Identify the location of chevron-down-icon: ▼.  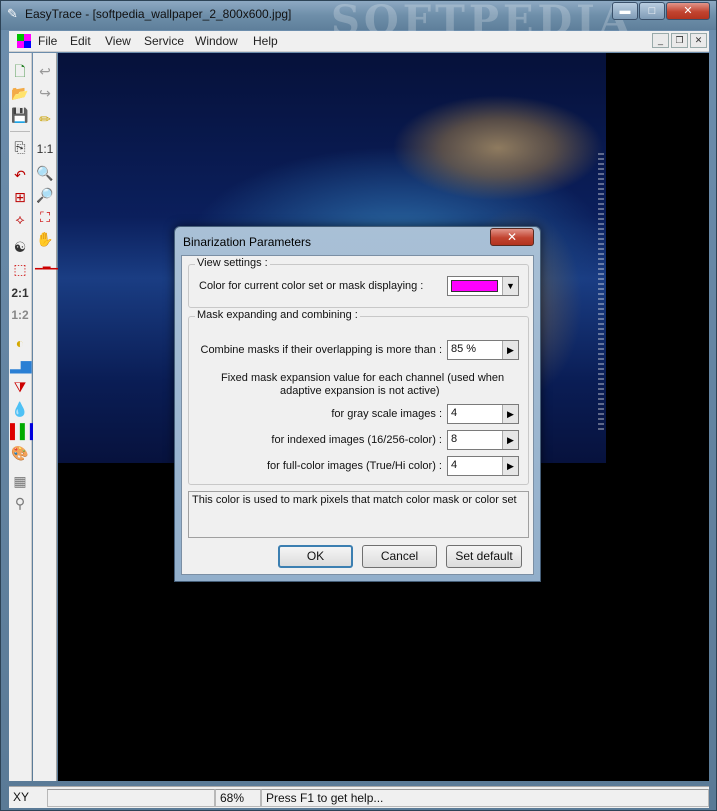
(510, 286).